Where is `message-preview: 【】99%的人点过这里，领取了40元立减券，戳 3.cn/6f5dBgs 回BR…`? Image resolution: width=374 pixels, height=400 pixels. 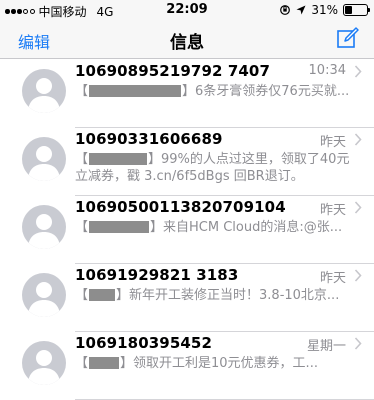 message-preview: 【】99%的人点过这里，领取了40元立减券，戳 3.cn/6f5dBgs 回BR… is located at coordinates (218, 168).